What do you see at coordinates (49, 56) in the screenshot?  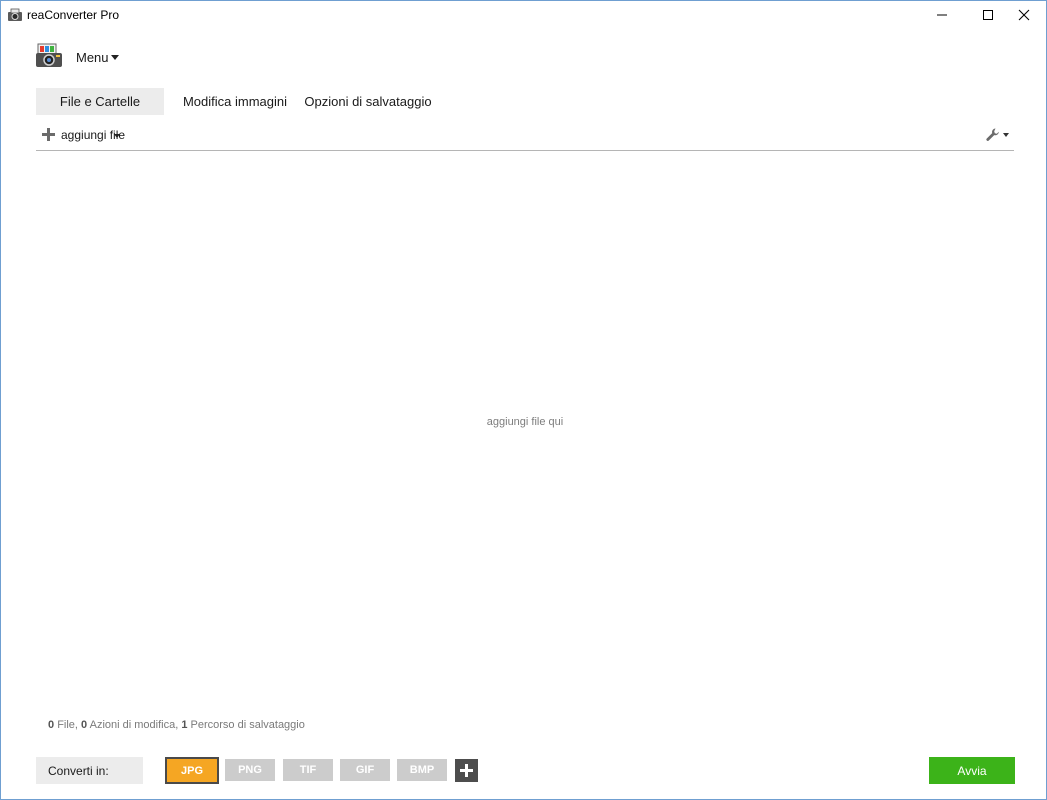 I see `menu-logo-icon` at bounding box center [49, 56].